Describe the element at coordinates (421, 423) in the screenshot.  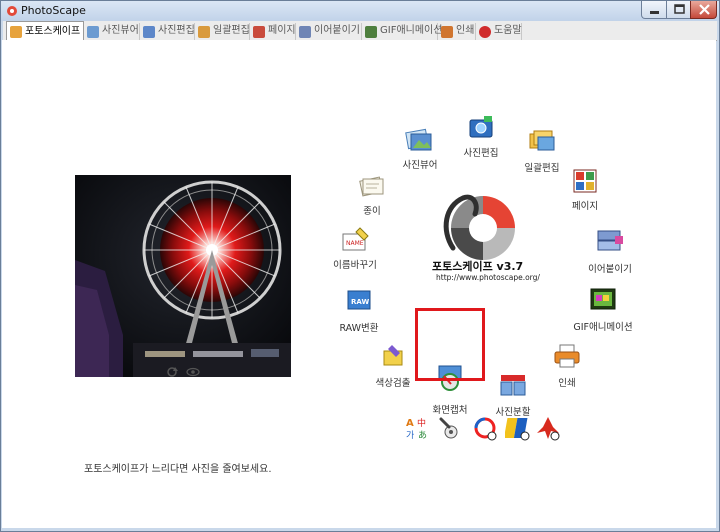
I see `svg-text: 中` at that location.